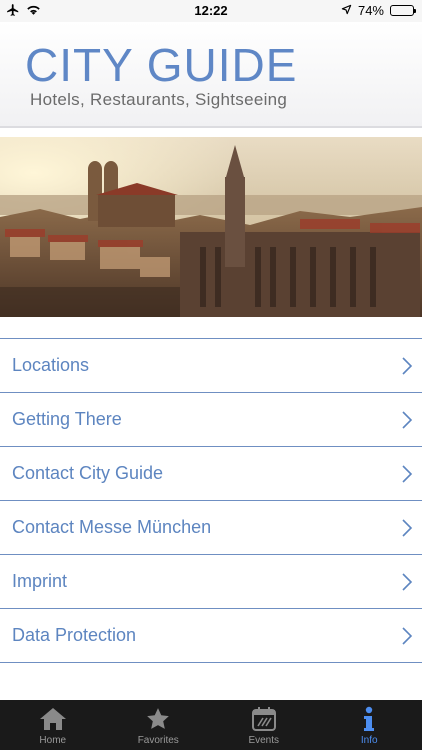 This screenshot has height=750, width=422. I want to click on menu-item-getting-there: Getting There, so click(211, 420).